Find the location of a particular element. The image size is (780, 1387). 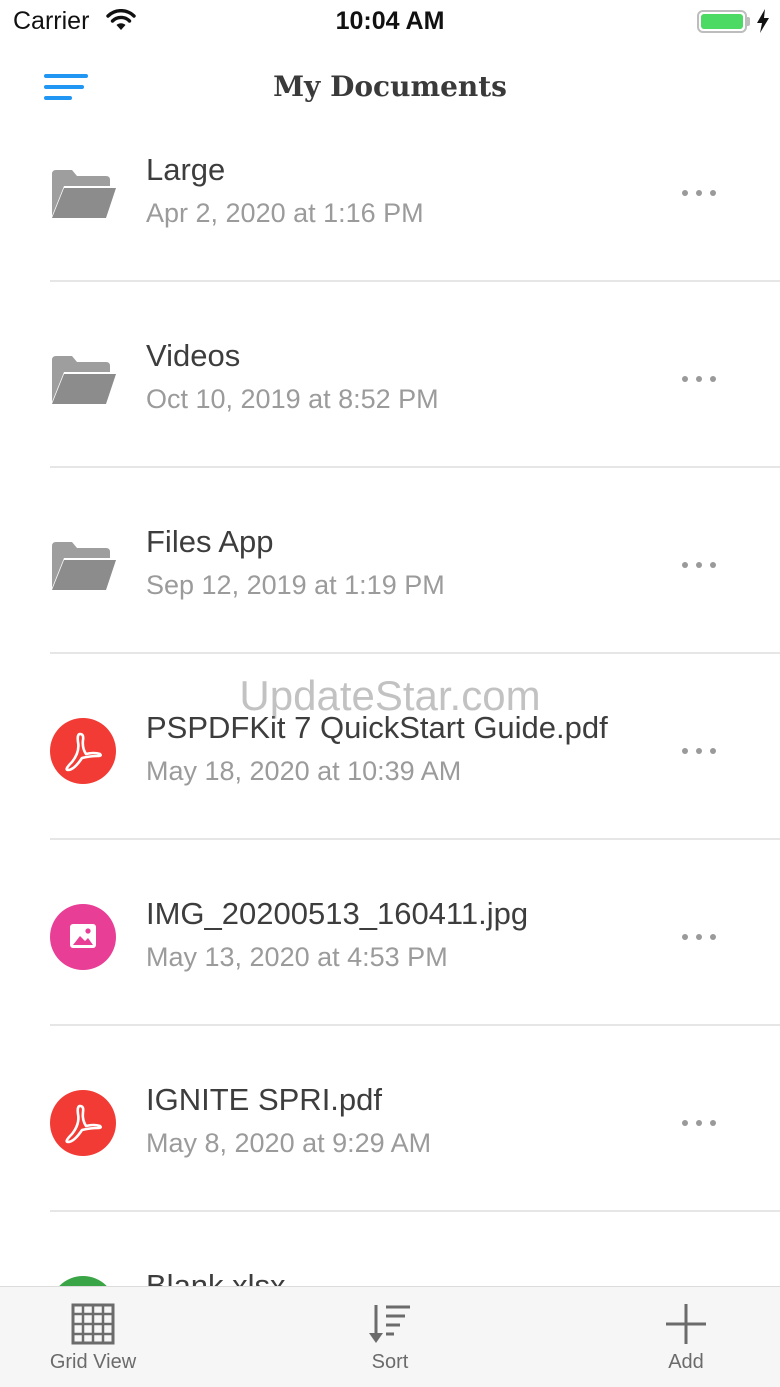

list-item: Large Apr 2, 2020 at 1:16 PM is located at coordinates (390, 189).